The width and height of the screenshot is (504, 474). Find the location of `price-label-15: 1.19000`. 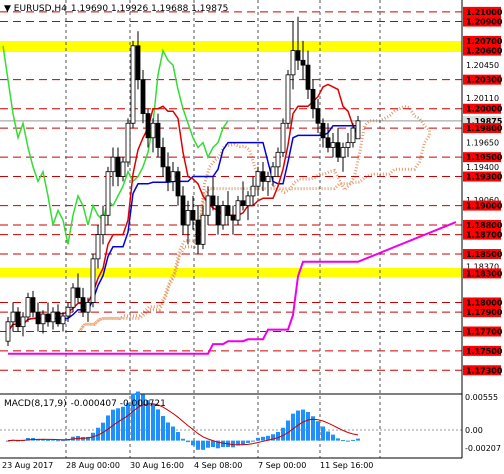

price-label-15: 1.19000 is located at coordinates (483, 205).